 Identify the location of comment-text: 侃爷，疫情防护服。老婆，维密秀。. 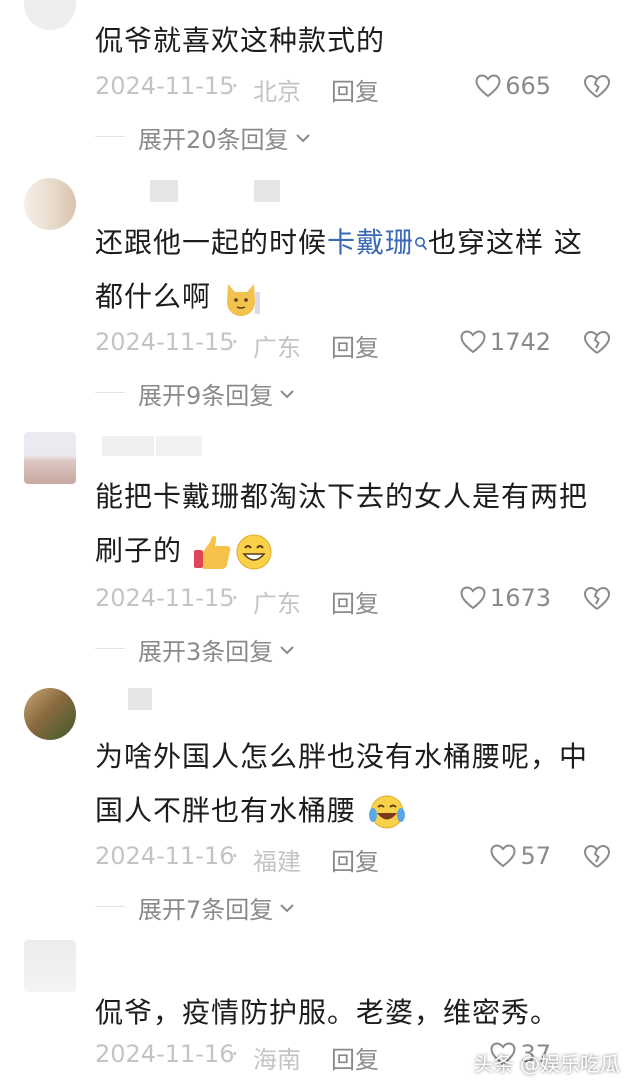
(327, 1012).